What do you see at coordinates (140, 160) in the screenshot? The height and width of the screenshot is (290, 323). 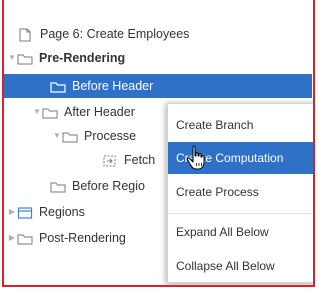 I see `tree-node-label: Fetch` at bounding box center [140, 160].